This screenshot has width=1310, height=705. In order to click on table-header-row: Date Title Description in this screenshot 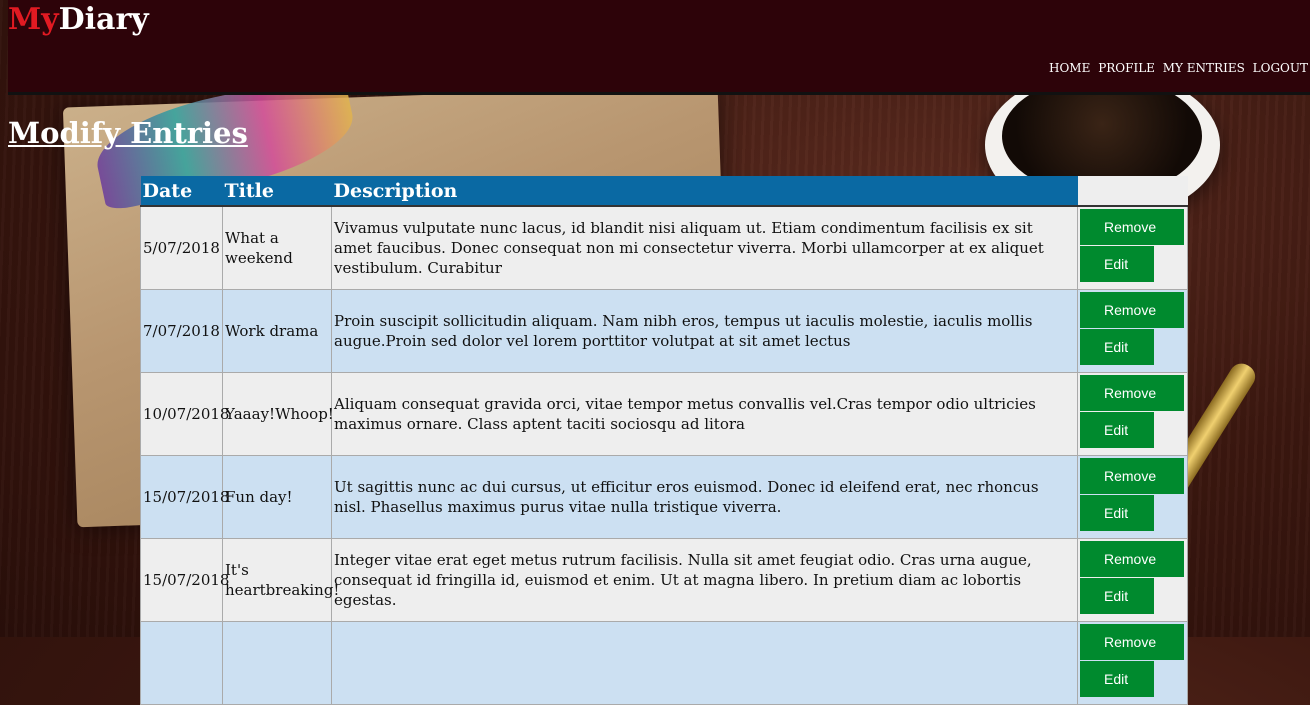, I will do `click(664, 191)`.